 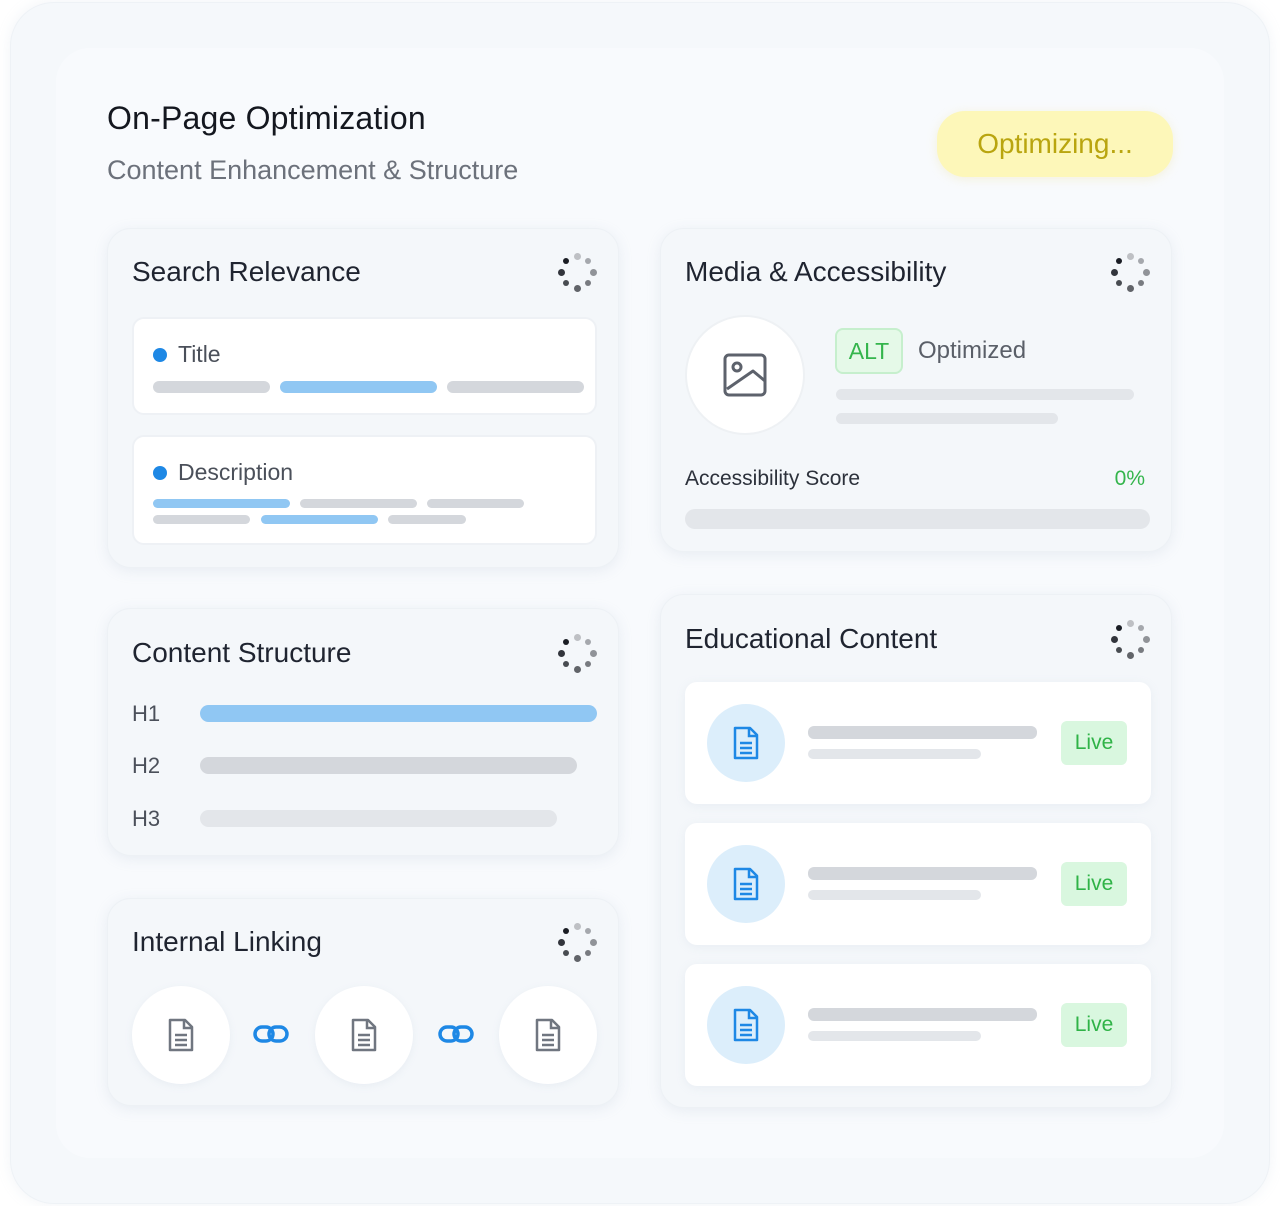 I want to click on h3-label: H3, so click(x=146, y=818).